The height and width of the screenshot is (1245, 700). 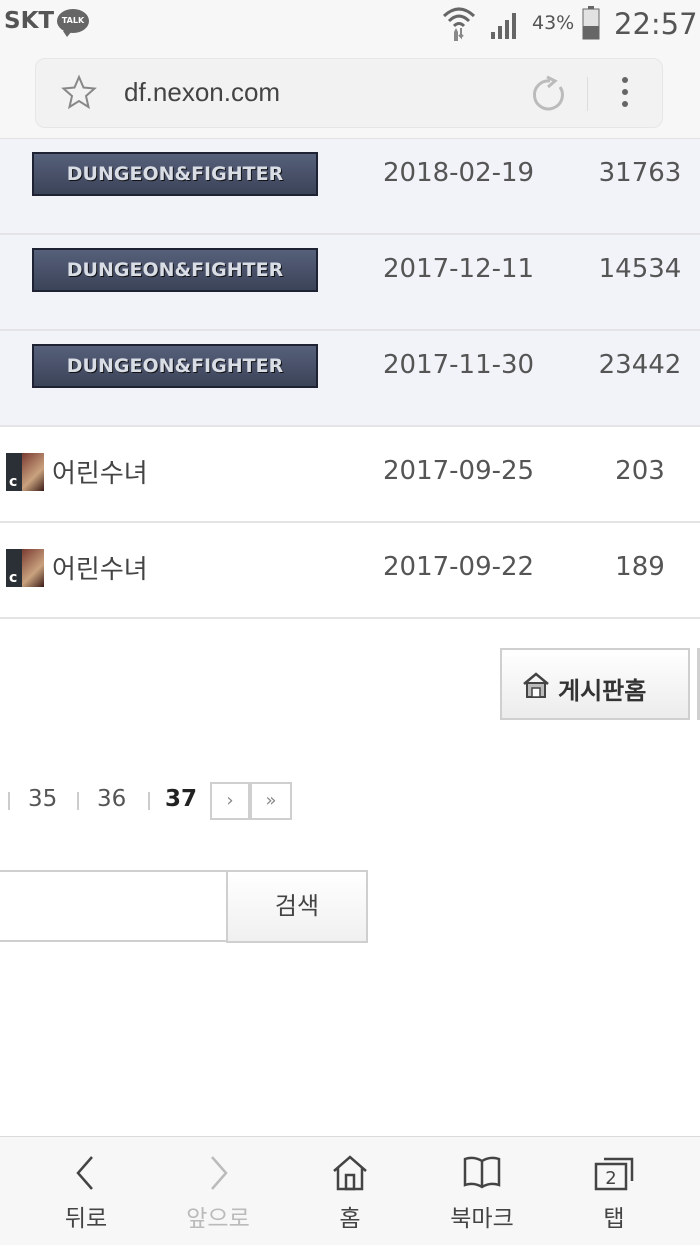 What do you see at coordinates (610, 1178) in the screenshot?
I see `svg-text: 2` at bounding box center [610, 1178].